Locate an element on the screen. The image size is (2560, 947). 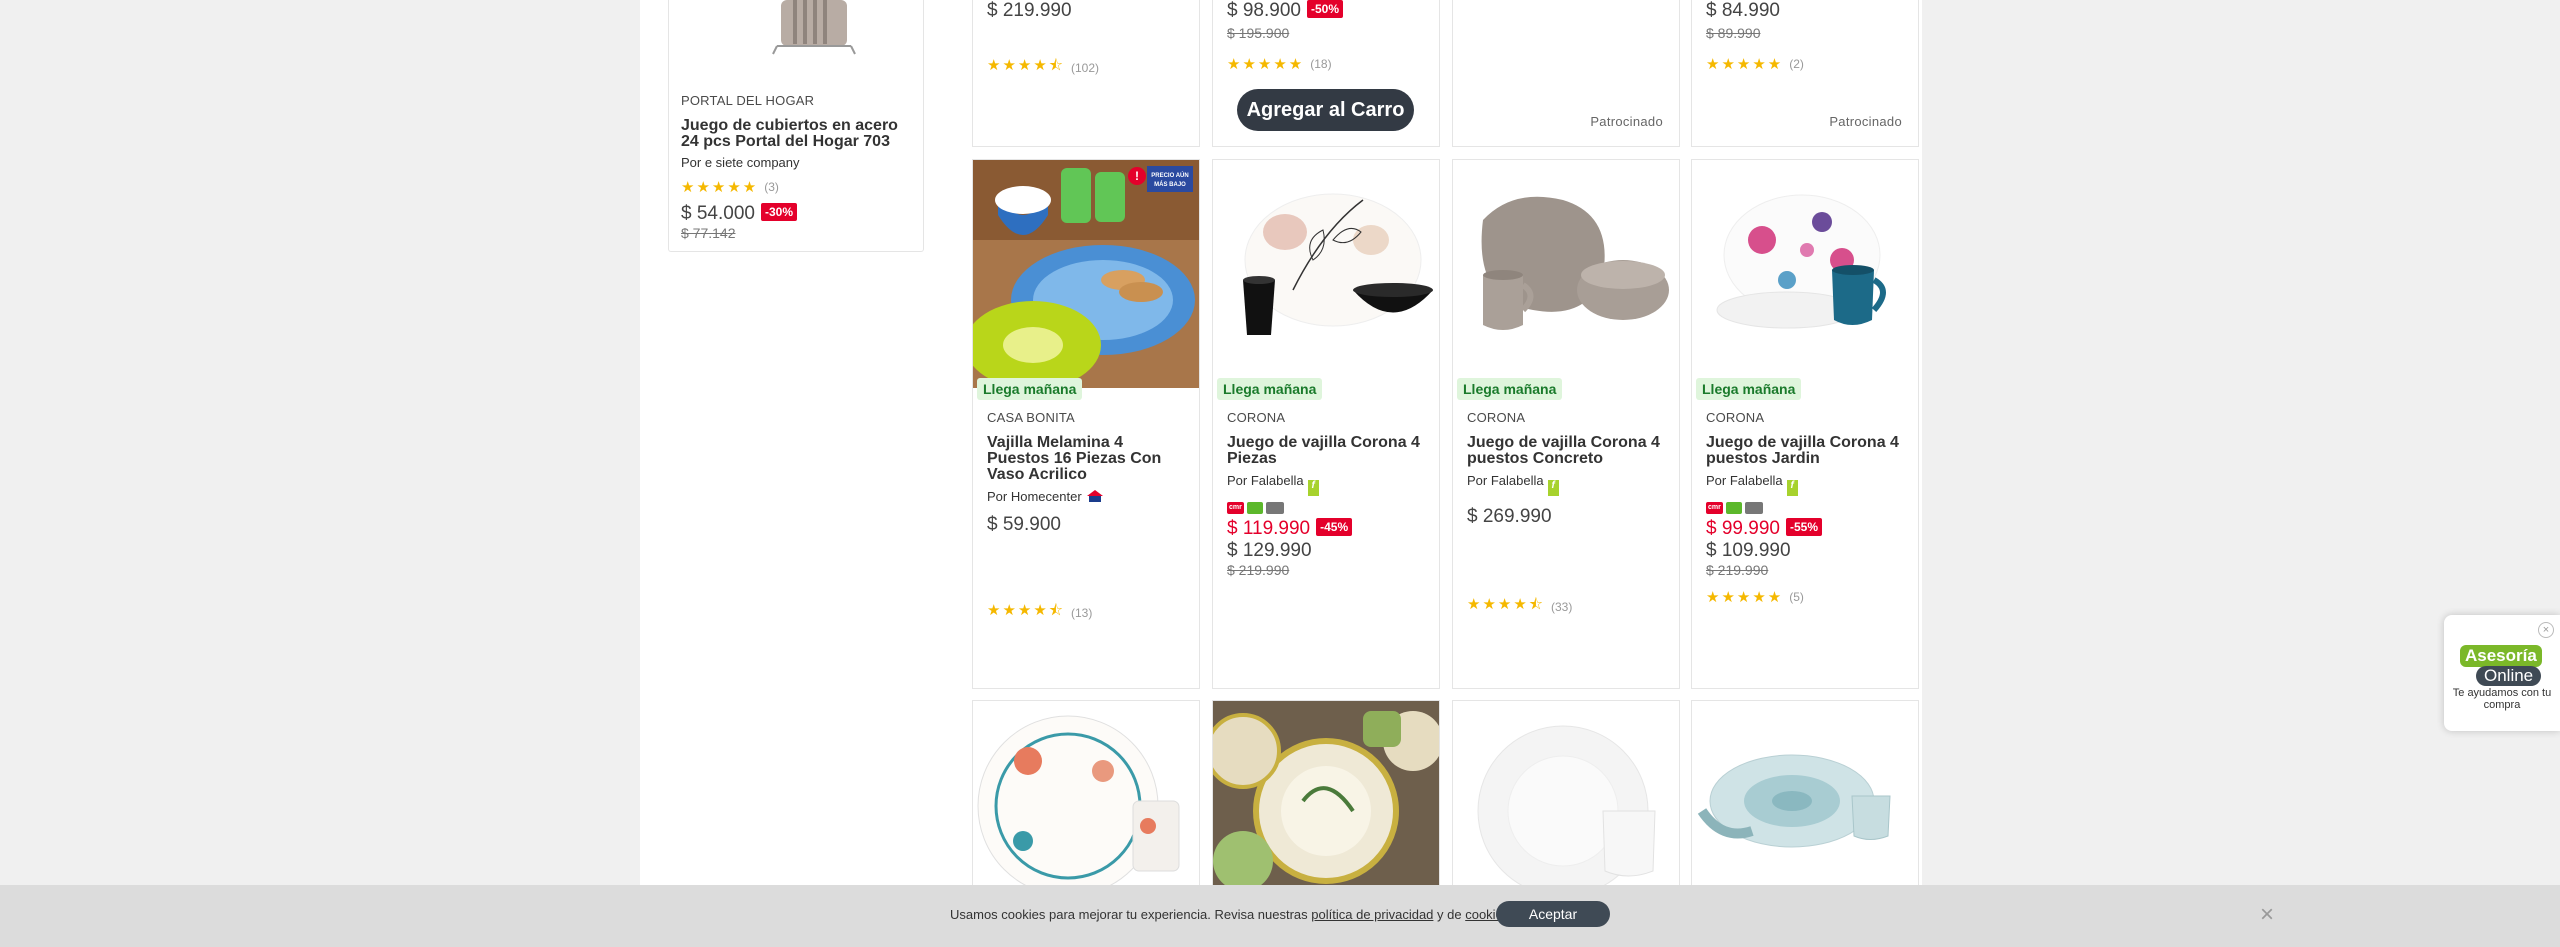
product-name: Juego de vajilla Corona 4 puestos Jardin is located at coordinates (1807, 451).